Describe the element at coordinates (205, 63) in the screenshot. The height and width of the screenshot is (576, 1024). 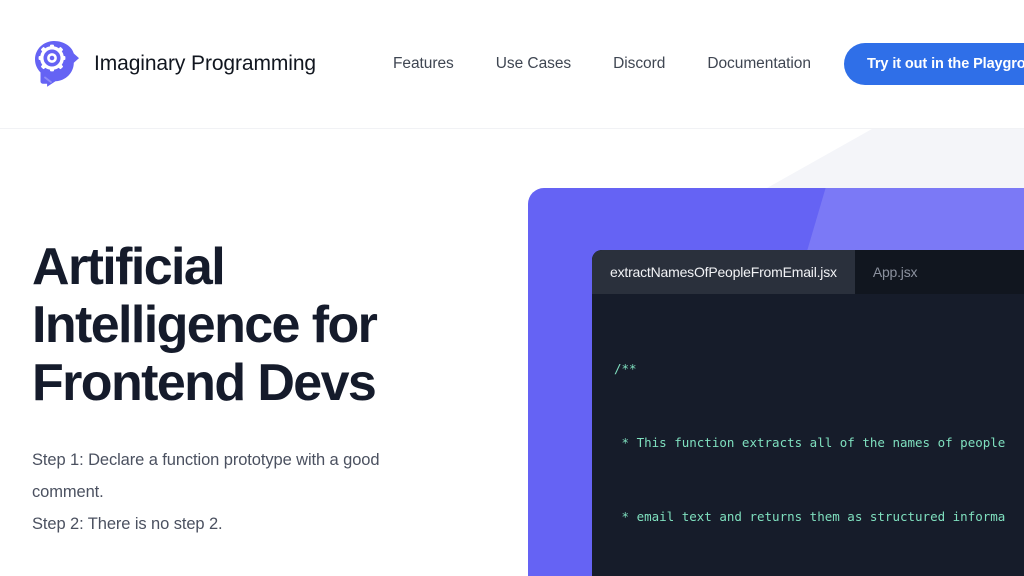
I see `brand-name: Imaginary Programming` at that location.